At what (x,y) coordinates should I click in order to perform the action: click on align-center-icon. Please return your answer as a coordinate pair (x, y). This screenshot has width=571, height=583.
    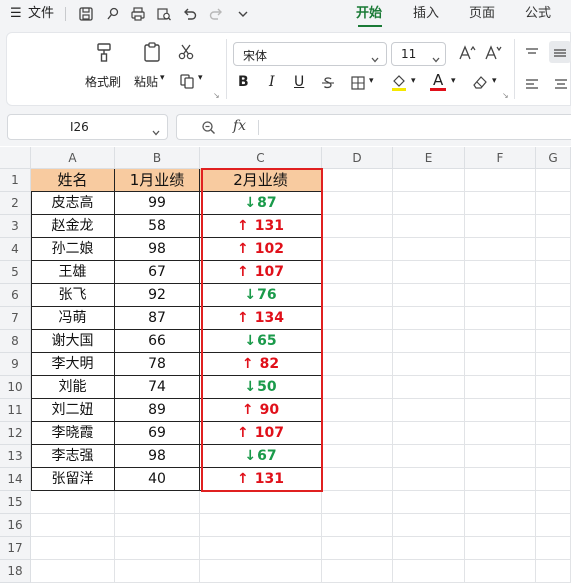
    Looking at the image, I should click on (561, 83).